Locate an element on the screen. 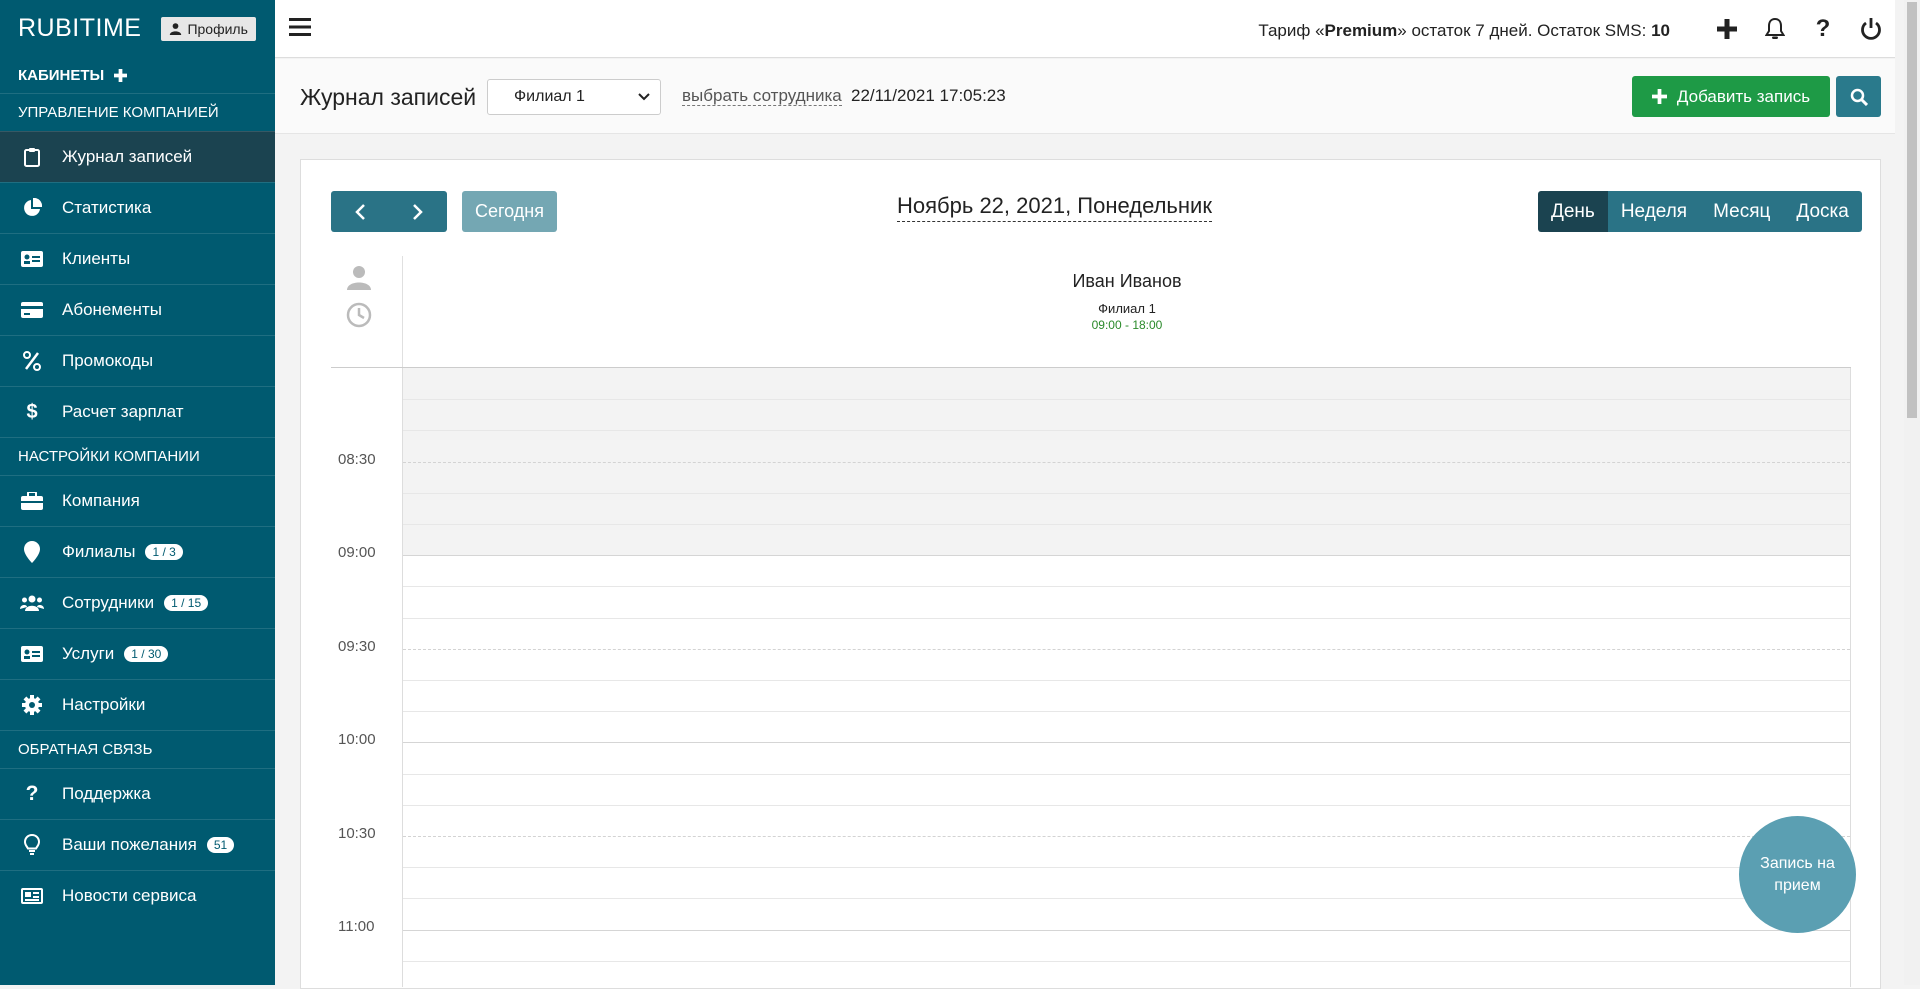 This screenshot has width=1920, height=989. sidebar-item-services: Услуги 1 / 30 is located at coordinates (137, 653).